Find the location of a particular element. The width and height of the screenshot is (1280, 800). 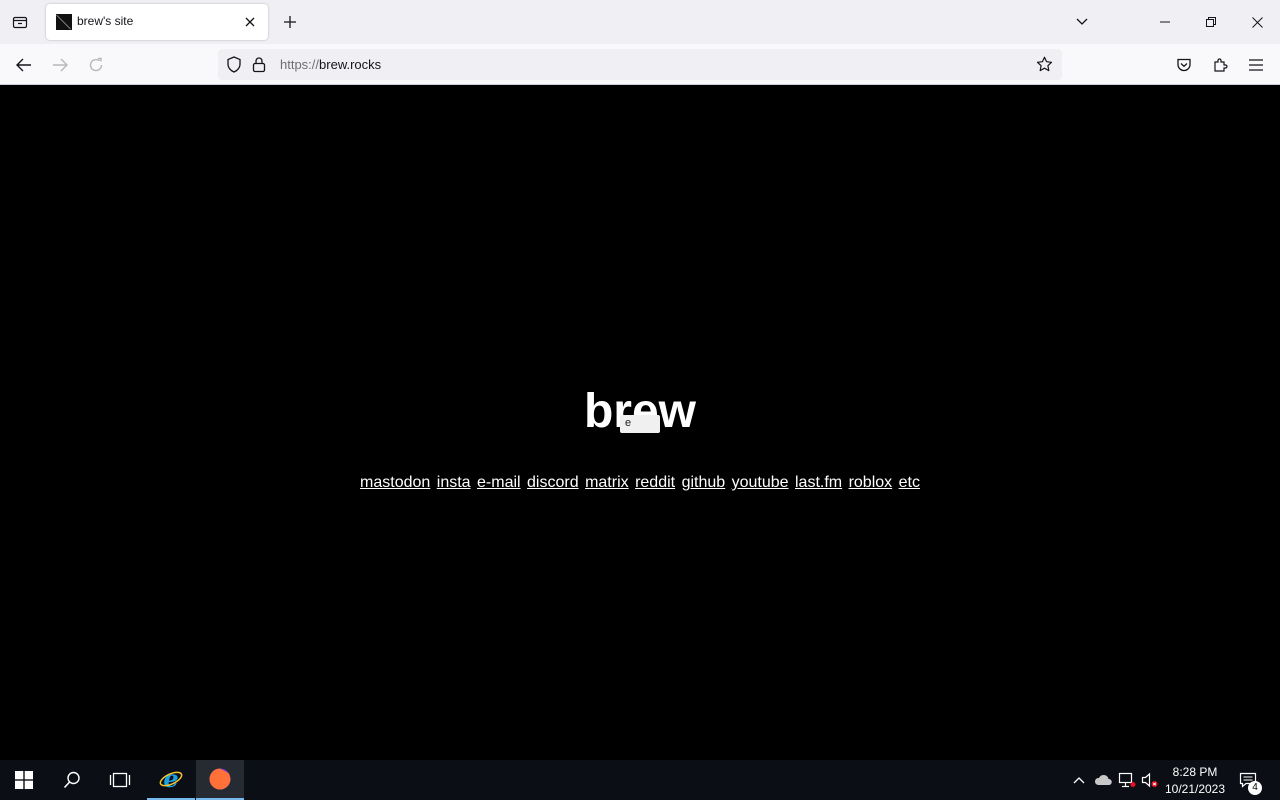

task-view-icon is located at coordinates (120, 780).